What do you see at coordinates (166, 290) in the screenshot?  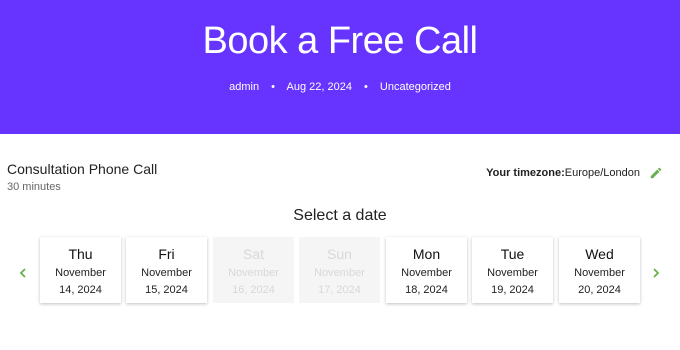 I see `date-card-day-year: 15, 2024` at bounding box center [166, 290].